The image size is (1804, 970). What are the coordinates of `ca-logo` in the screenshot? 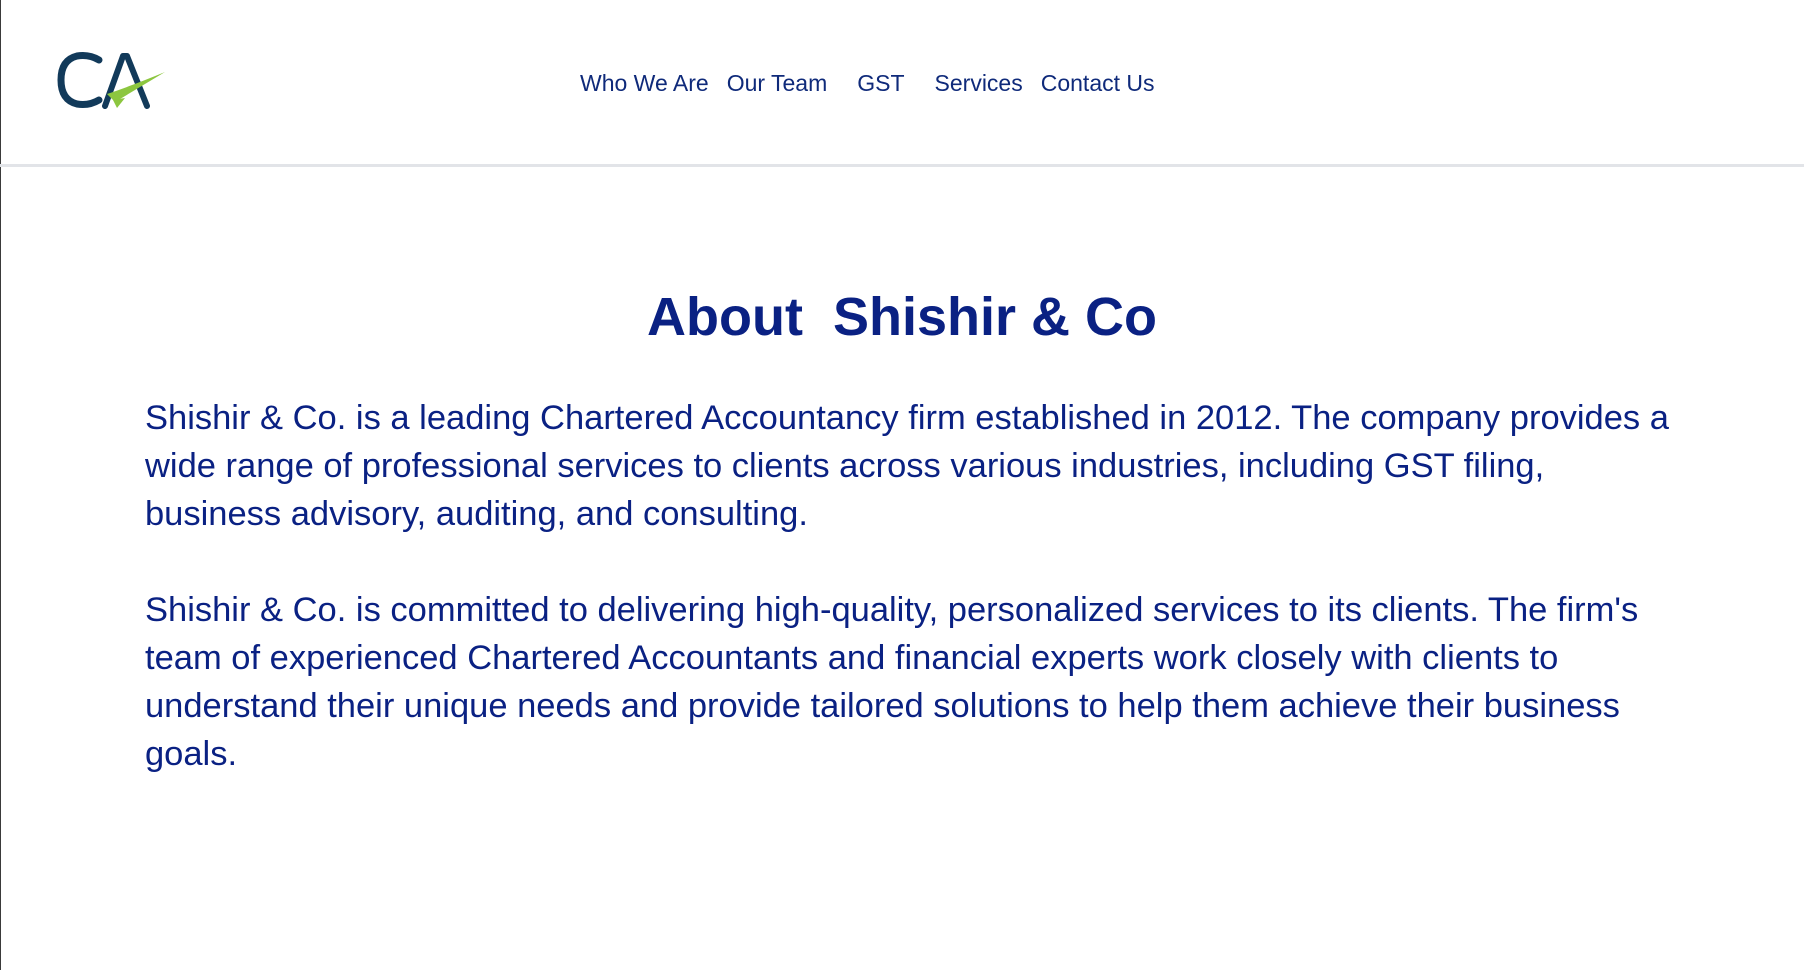 It's located at (111, 82).